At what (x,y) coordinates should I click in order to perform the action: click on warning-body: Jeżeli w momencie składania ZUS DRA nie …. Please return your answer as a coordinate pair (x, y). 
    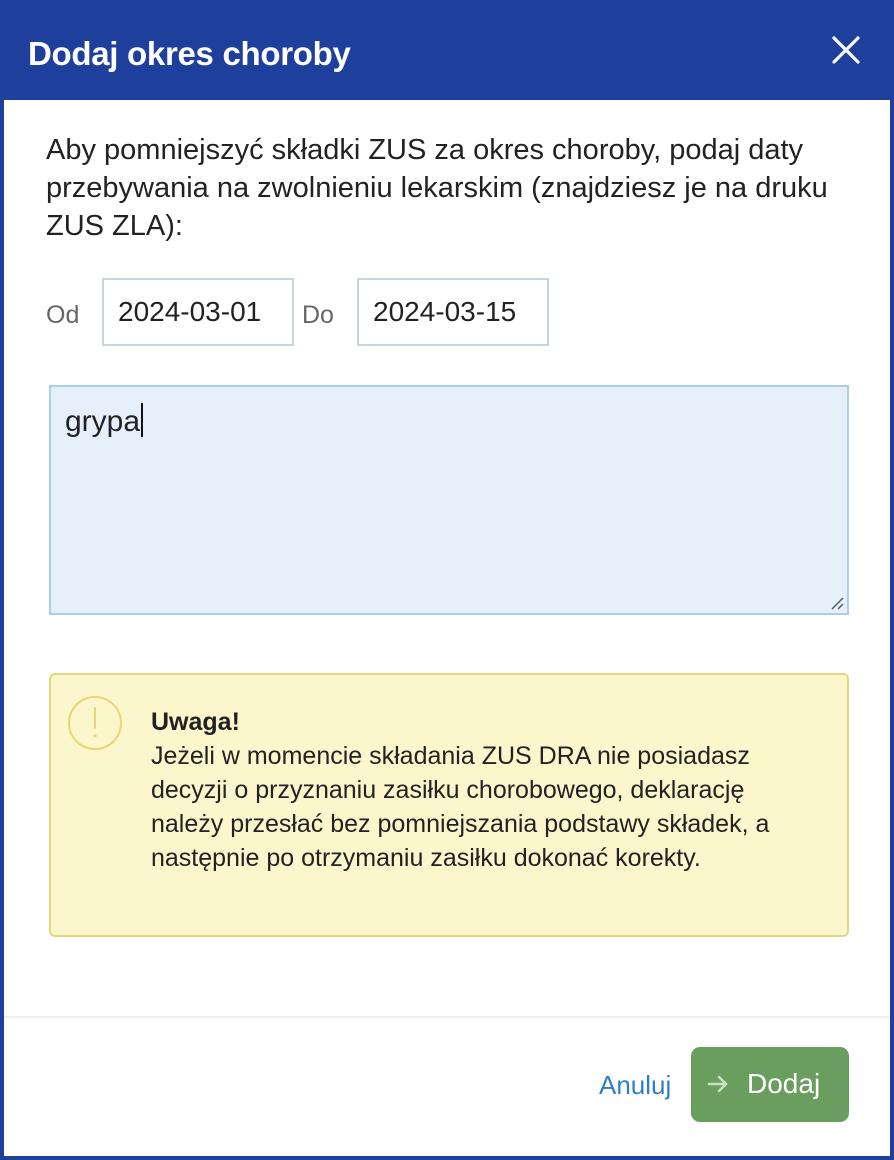
    Looking at the image, I should click on (460, 807).